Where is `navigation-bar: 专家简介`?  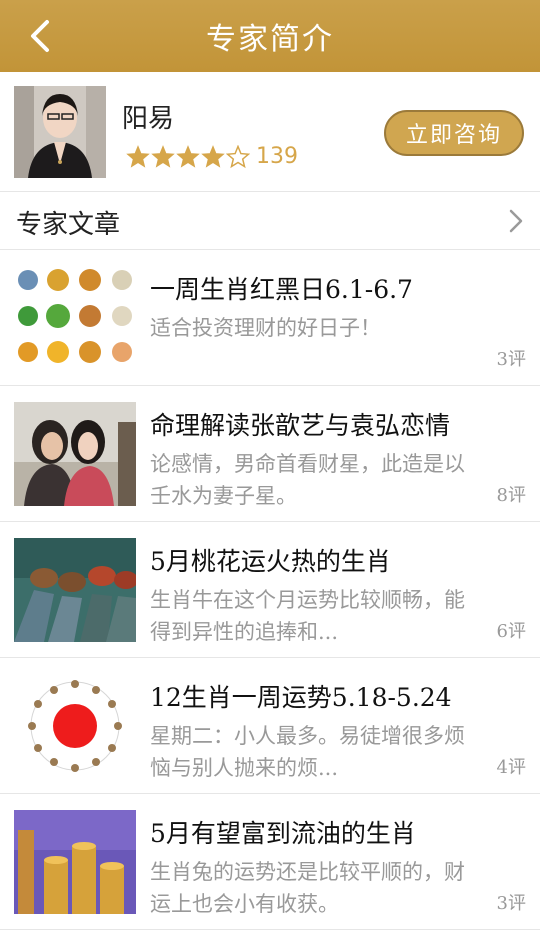
navigation-bar: 专家简介 is located at coordinates (270, 36).